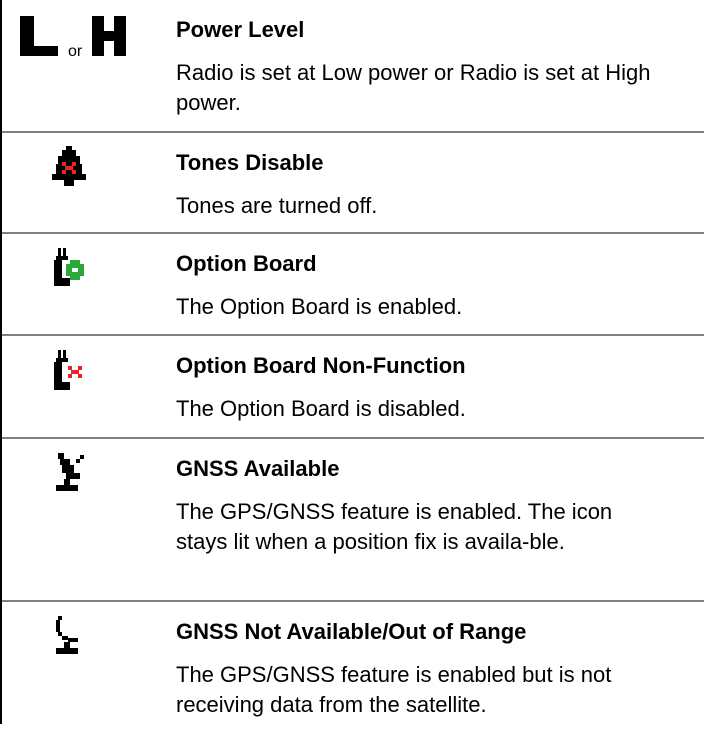  I want to click on tones-disable-bell-icon, so click(69, 166).